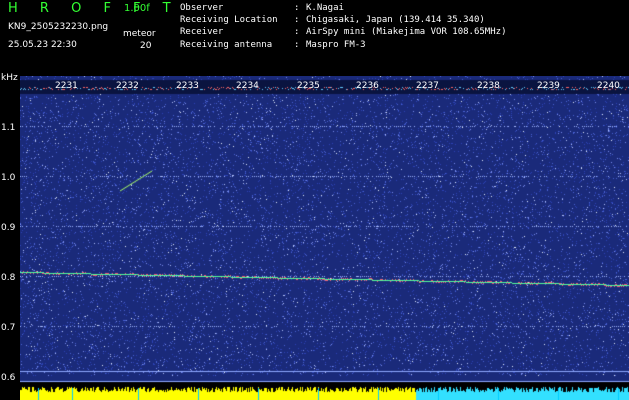 The image size is (629, 400). What do you see at coordinates (608, 86) in the screenshot?
I see `frame-label: 2240` at bounding box center [608, 86].